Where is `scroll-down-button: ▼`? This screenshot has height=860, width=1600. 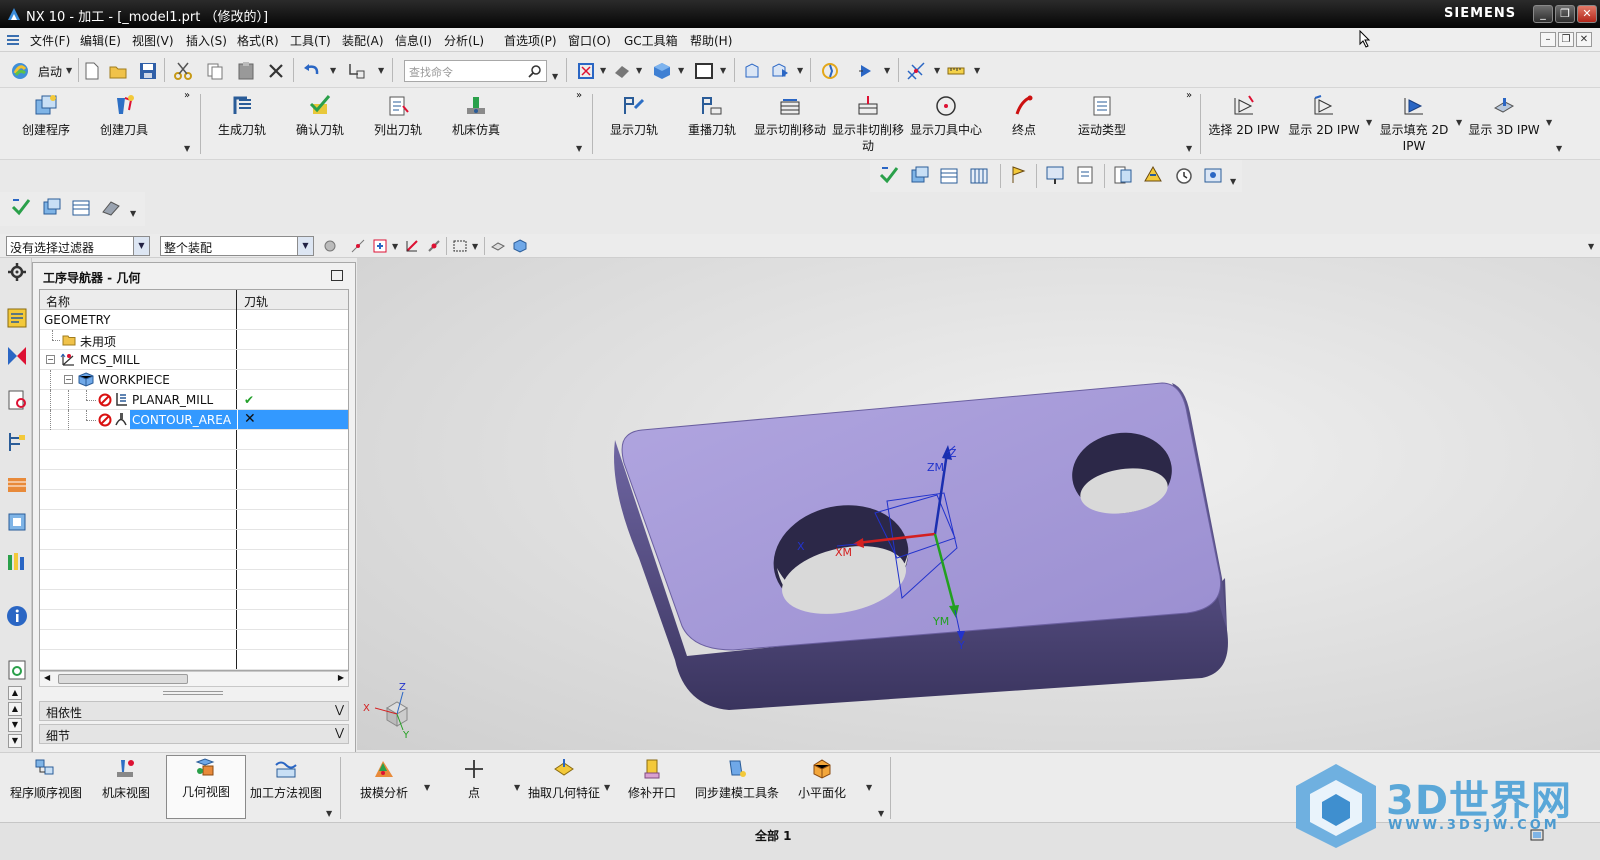 scroll-down-button: ▼ is located at coordinates (15, 725).